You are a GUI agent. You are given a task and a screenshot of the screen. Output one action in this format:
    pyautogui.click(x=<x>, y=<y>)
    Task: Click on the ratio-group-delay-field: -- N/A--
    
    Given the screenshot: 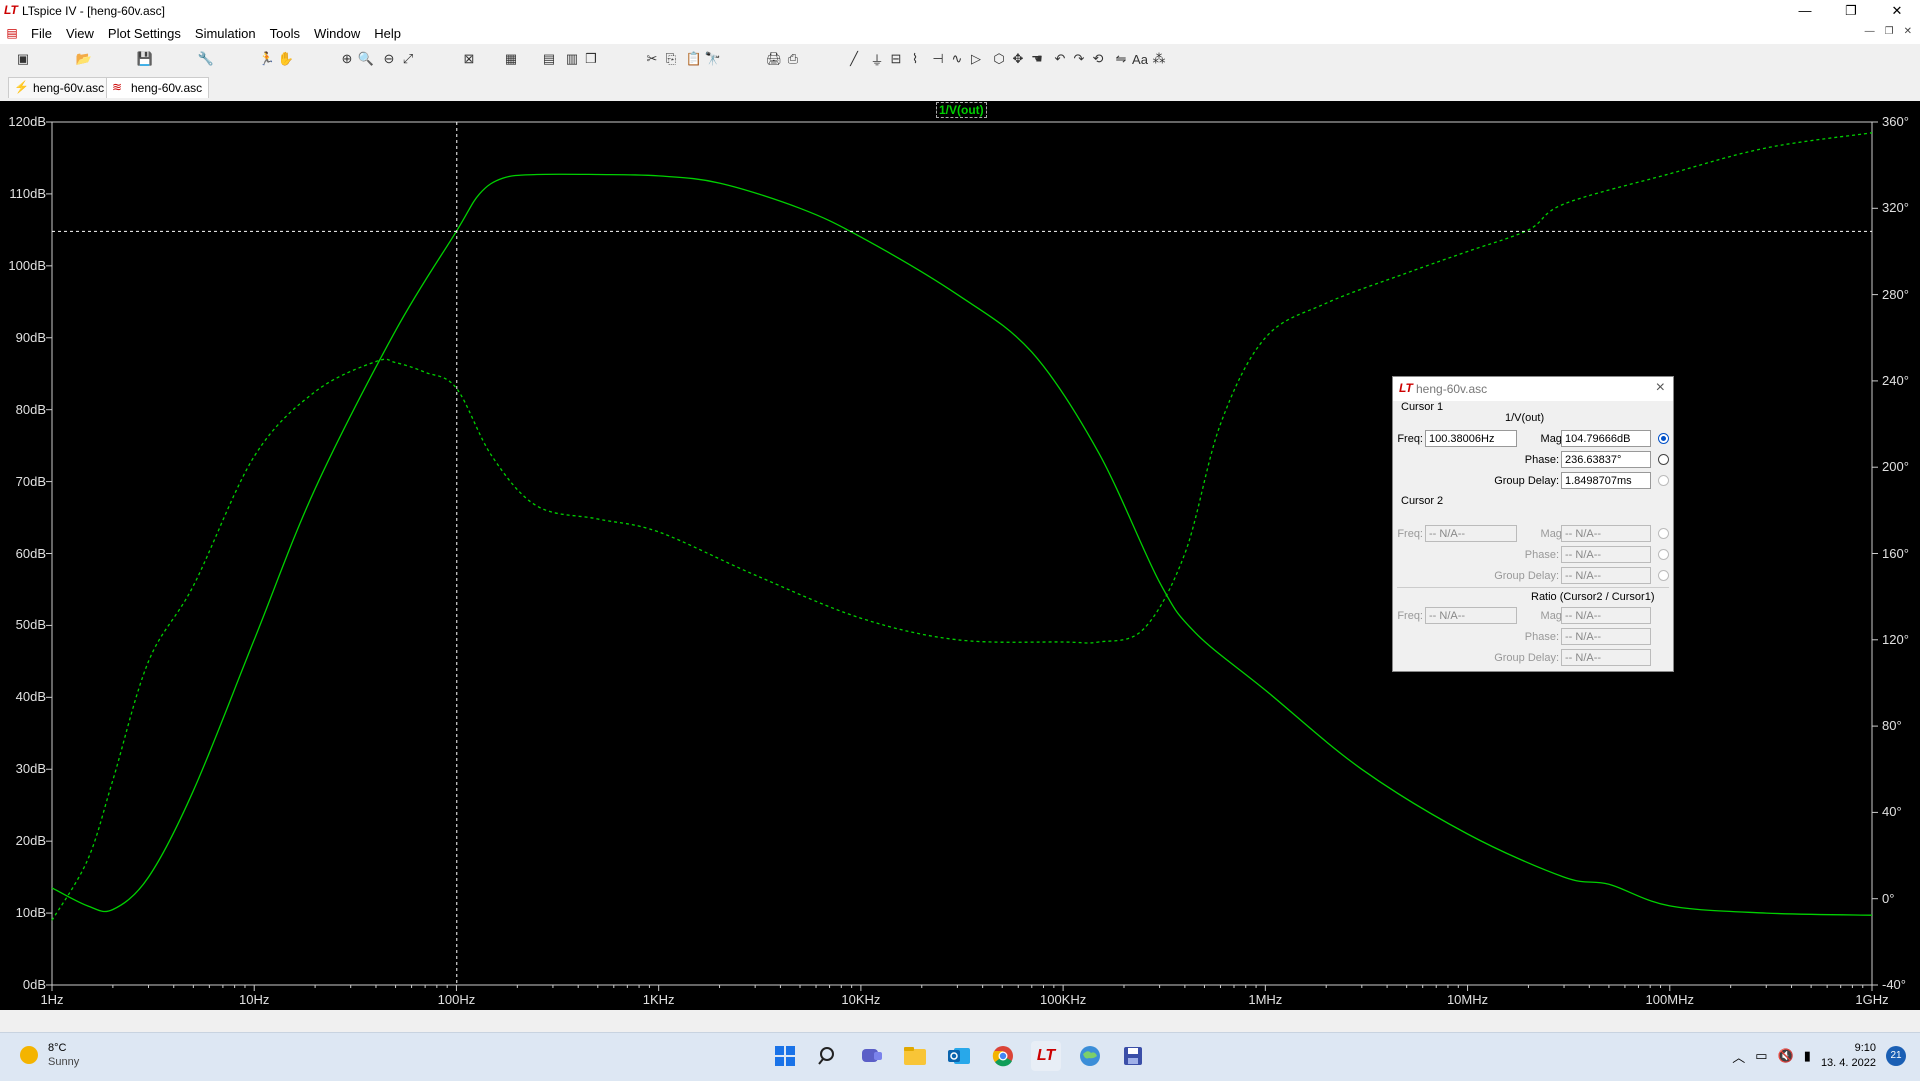 What is the action you would take?
    pyautogui.click(x=1606, y=657)
    